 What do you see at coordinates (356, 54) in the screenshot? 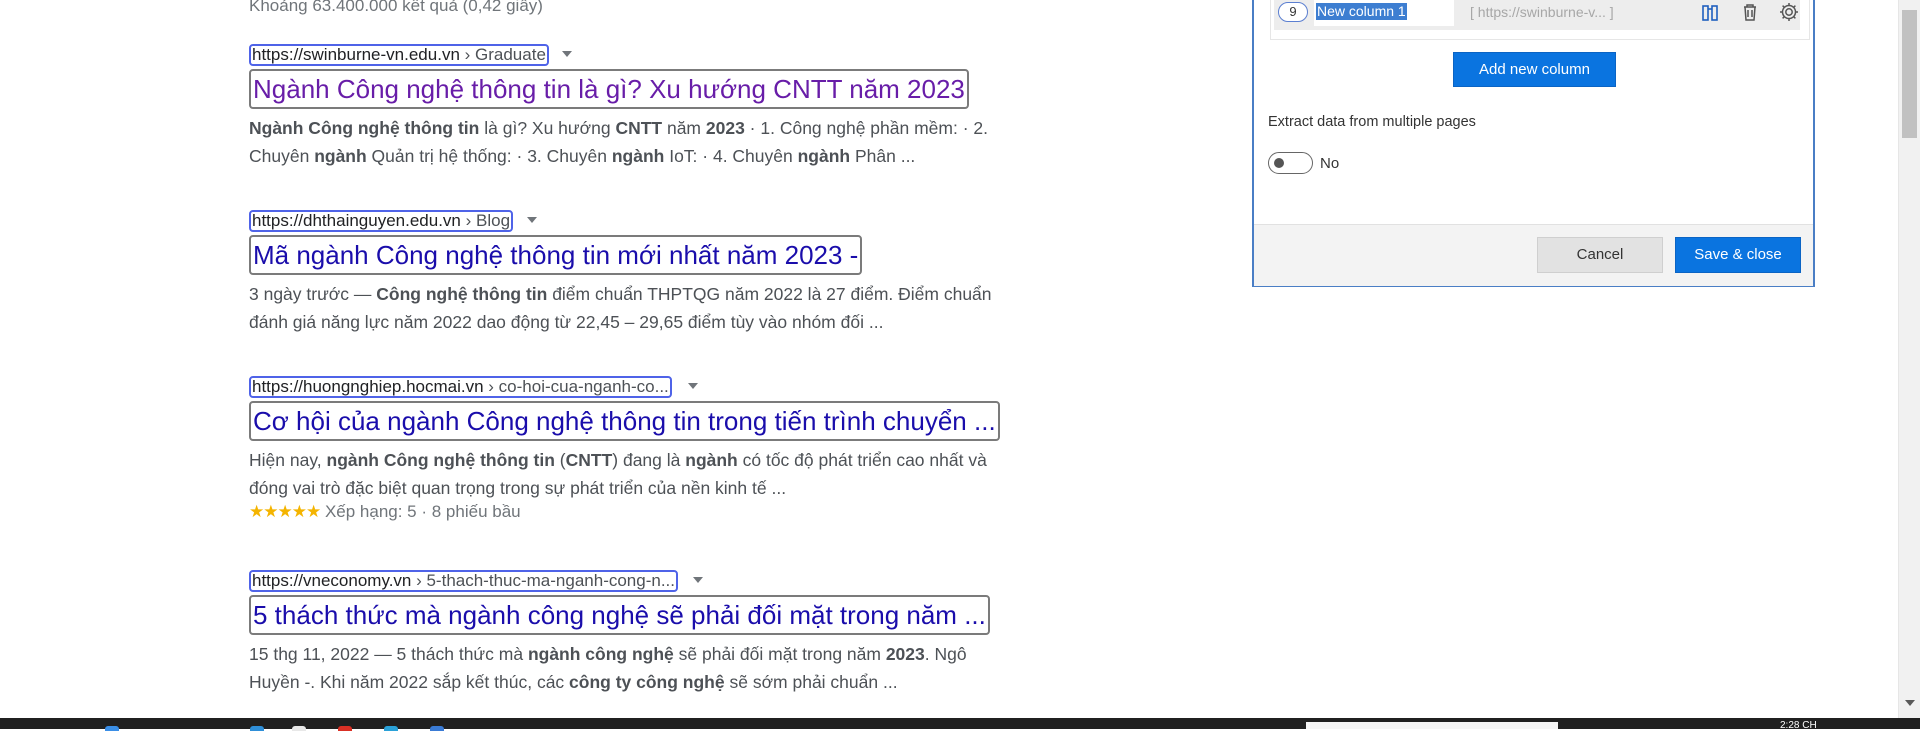
I see `result-url-domain: https://swinburne-vn.edu.vn` at bounding box center [356, 54].